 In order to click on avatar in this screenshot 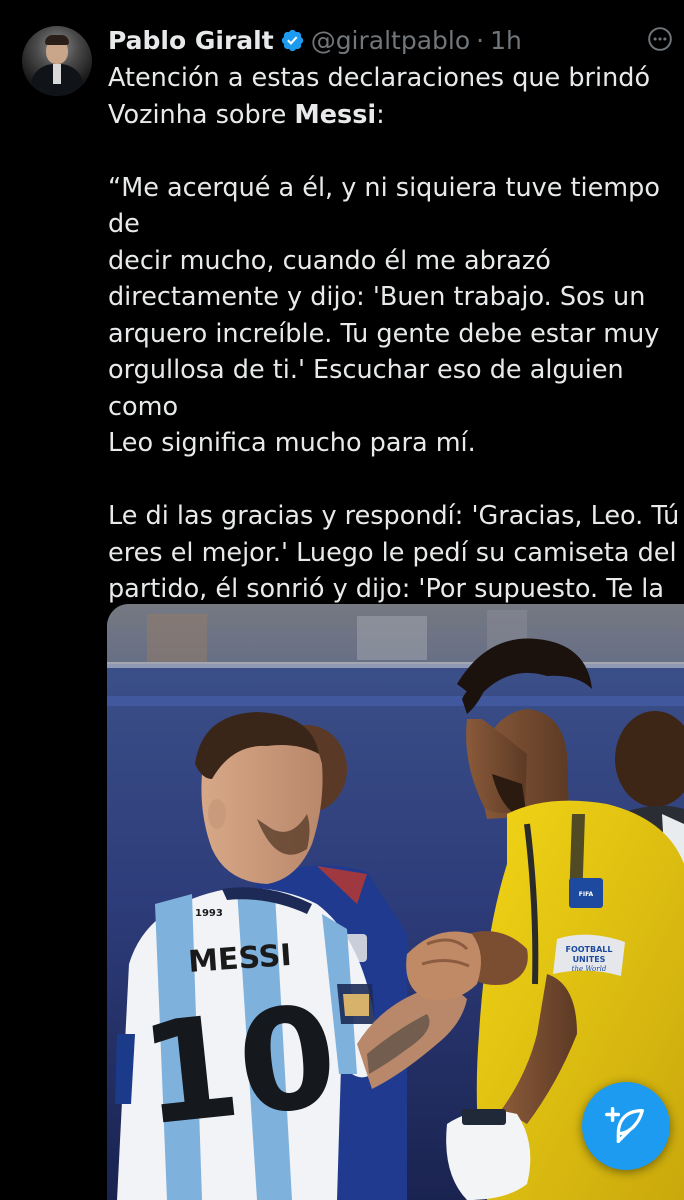, I will do `click(57, 61)`.